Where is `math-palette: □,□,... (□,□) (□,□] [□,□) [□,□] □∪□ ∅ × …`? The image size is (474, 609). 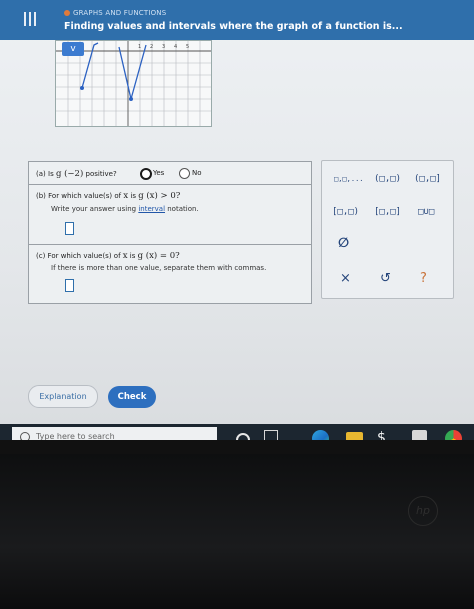 math-palette: □,□,... (□,□) (□,□] [□,□) [□,□] □∪□ ∅ × … is located at coordinates (387, 229).